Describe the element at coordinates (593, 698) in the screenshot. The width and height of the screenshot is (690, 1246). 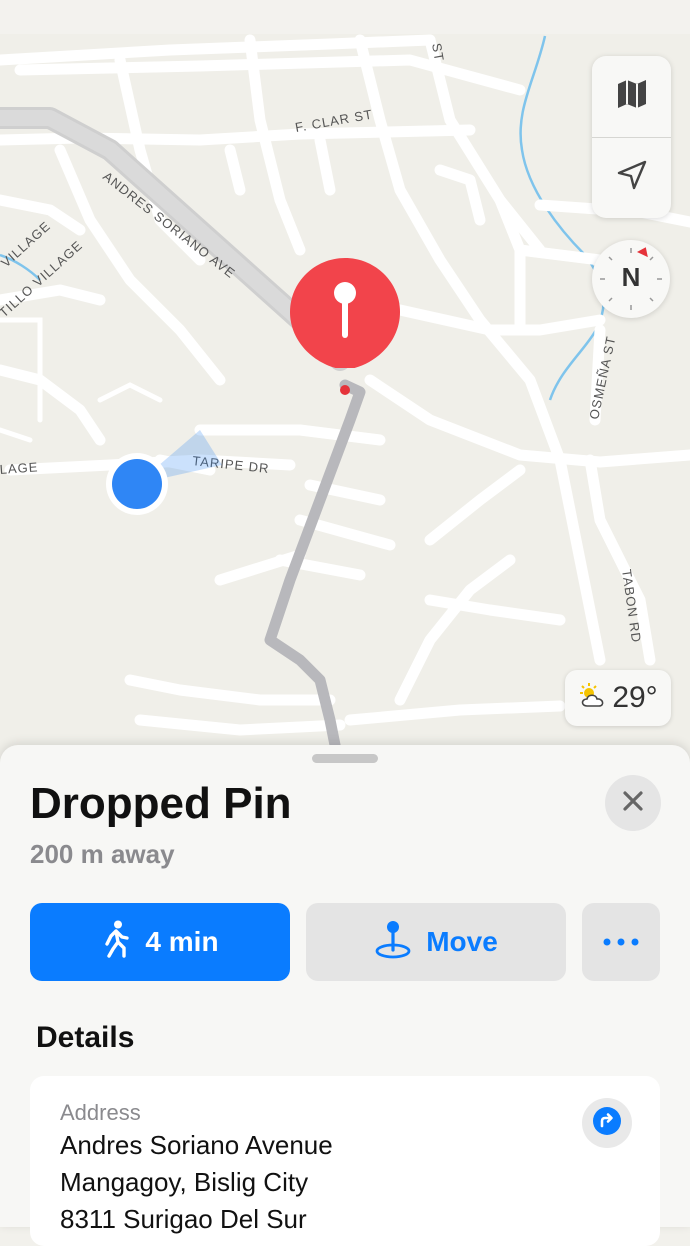
I see `partly-sunny-icon` at that location.